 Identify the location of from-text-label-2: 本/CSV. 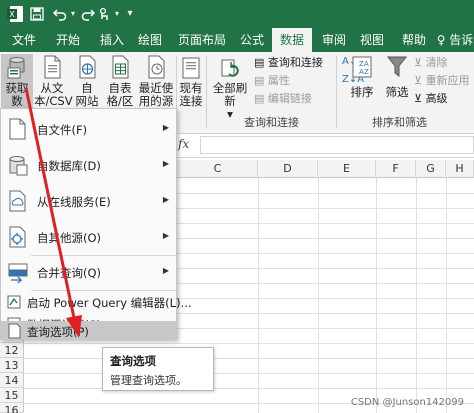
(53, 101).